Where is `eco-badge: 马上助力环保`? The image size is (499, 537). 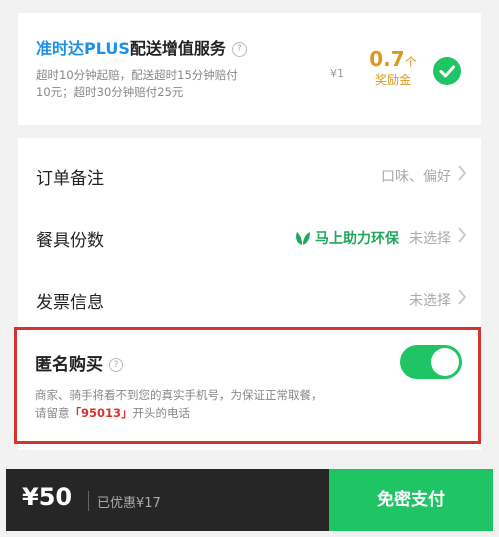 eco-badge: 马上助力环保 is located at coordinates (346, 239).